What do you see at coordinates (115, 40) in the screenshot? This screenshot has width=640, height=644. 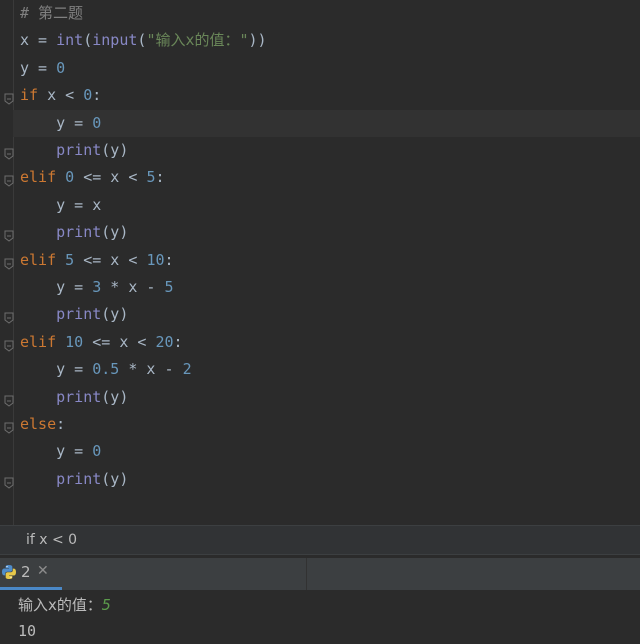 I see `code-token: input` at bounding box center [115, 40].